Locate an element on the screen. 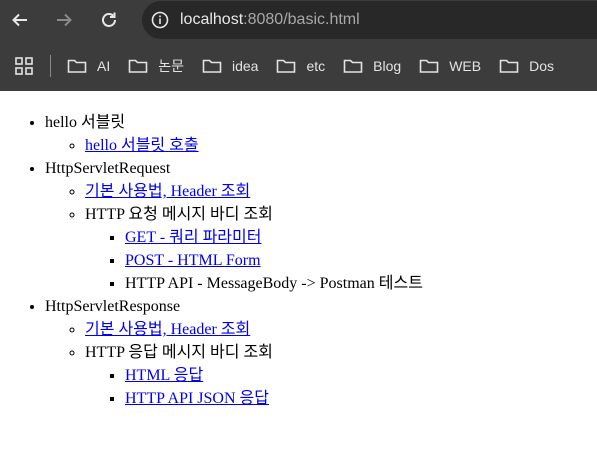 The image size is (597, 462). sub-list: hello 서블릿 호출 is located at coordinates (321, 145).